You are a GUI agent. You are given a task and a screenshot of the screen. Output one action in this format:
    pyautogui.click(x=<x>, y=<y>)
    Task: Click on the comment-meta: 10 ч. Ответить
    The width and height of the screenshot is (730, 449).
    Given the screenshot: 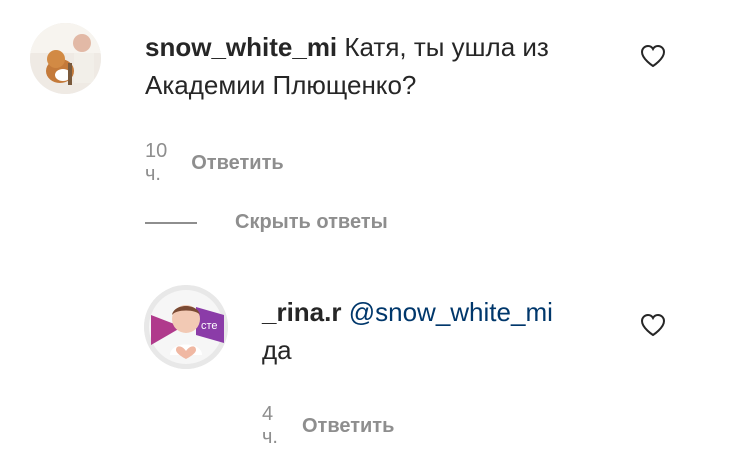 What is the action you would take?
    pyautogui.click(x=214, y=163)
    